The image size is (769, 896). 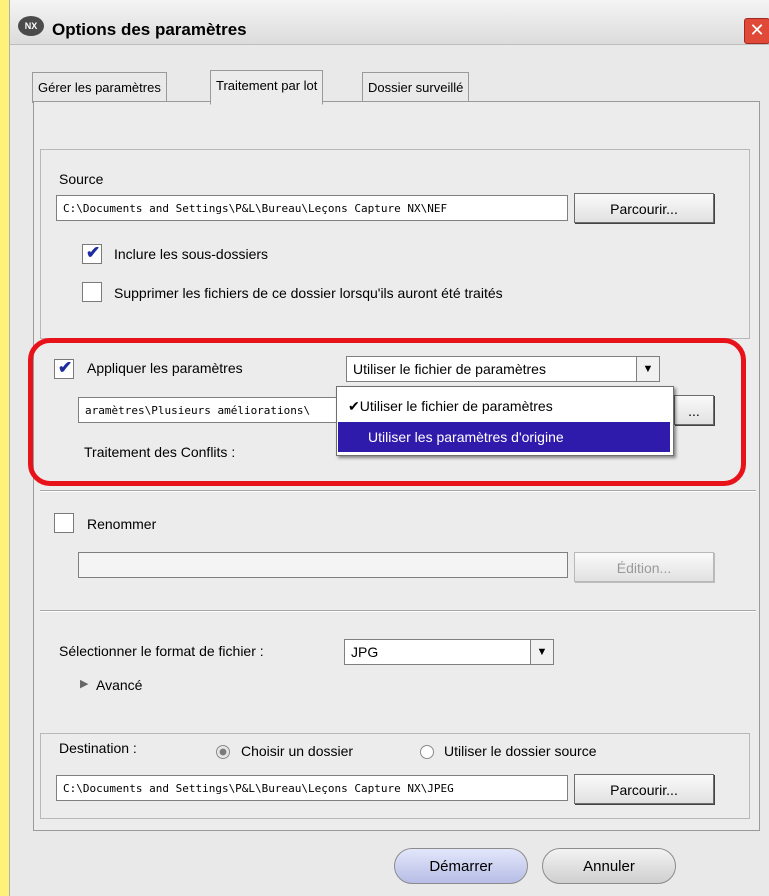 What do you see at coordinates (98, 748) in the screenshot?
I see `destination-label: Destination :` at bounding box center [98, 748].